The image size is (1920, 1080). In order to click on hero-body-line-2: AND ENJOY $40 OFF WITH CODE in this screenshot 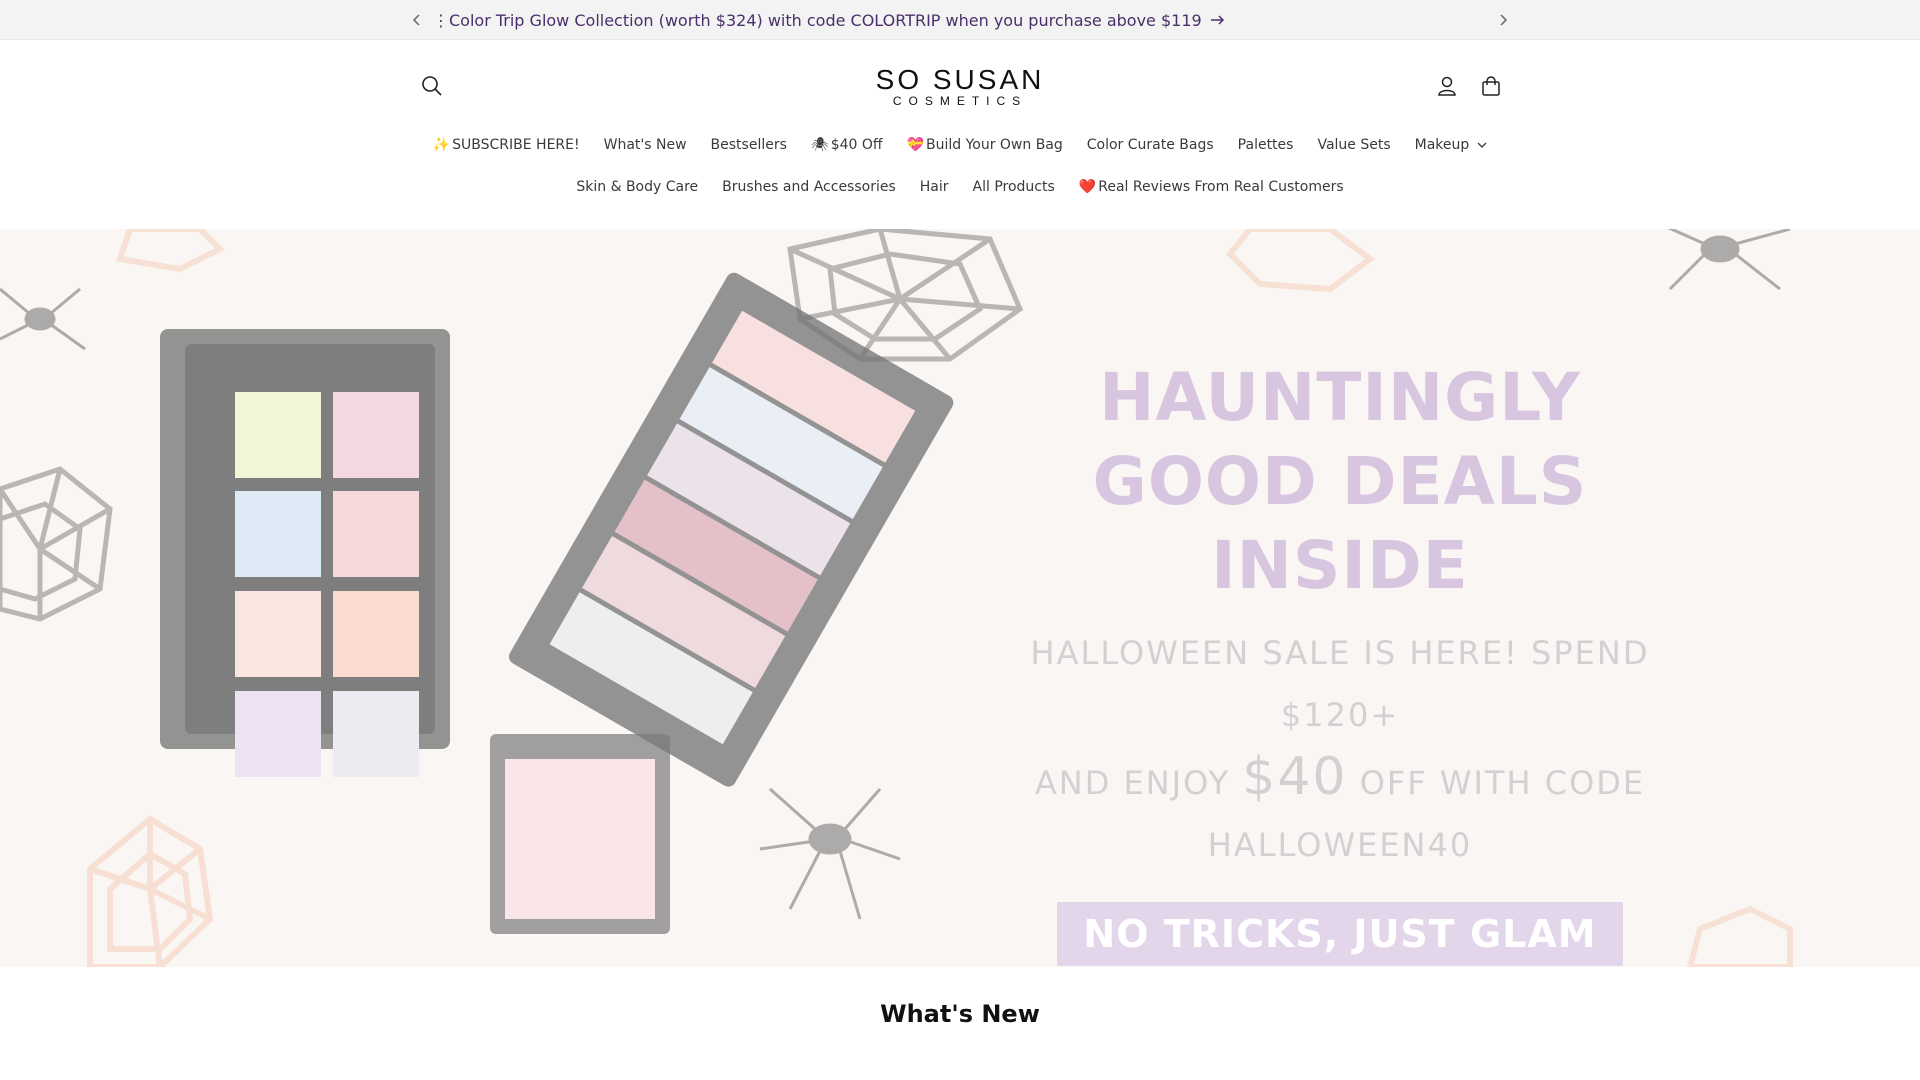, I will do `click(1340, 780)`.